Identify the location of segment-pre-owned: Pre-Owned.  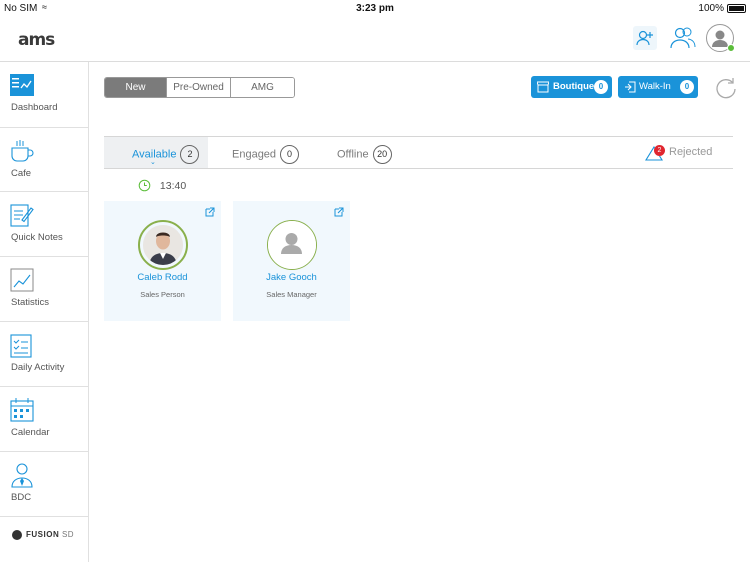
(199, 87).